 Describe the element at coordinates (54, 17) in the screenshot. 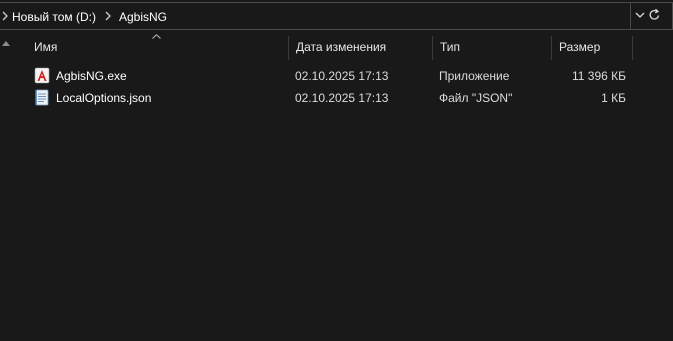

I see `breadcrumb-item-drive: Новый том (D:)` at that location.